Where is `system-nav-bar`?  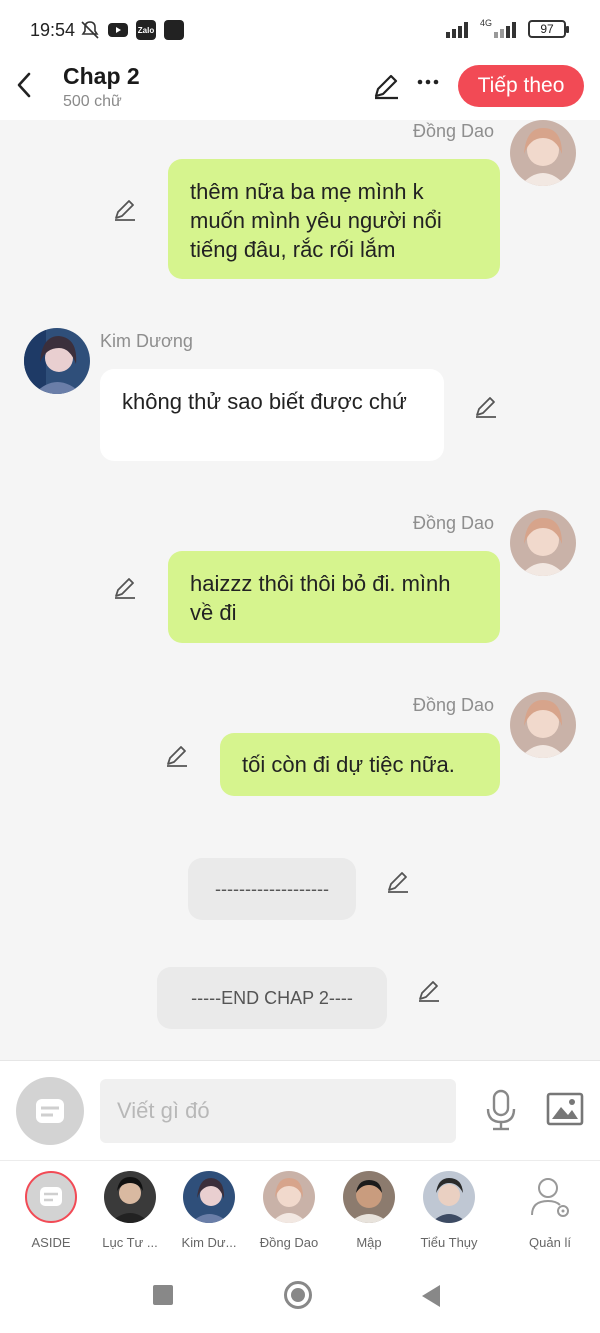
system-nav-bar is located at coordinates (300, 1296).